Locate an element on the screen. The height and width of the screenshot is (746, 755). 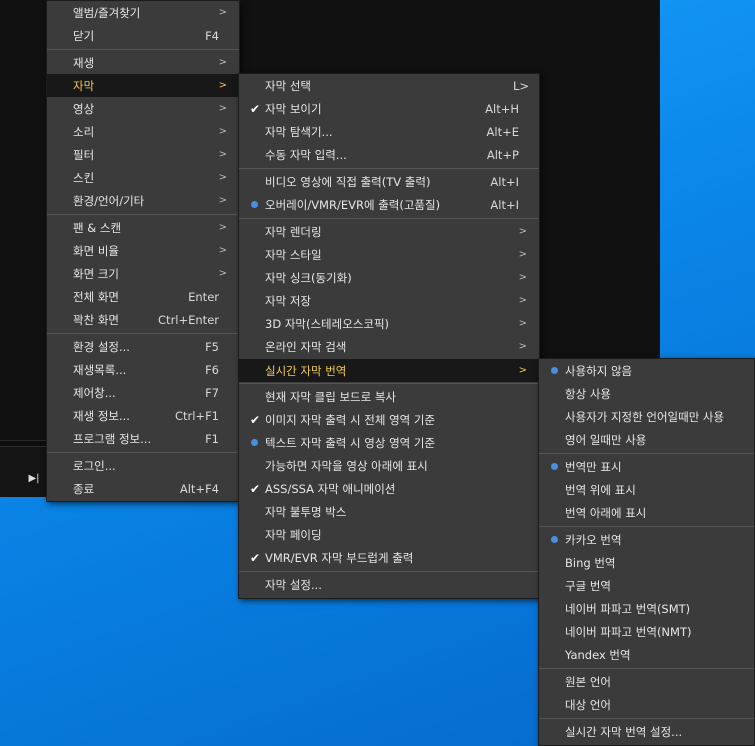
menu-item-album: 앨범/즐겨찾기 > is located at coordinates (143, 12).